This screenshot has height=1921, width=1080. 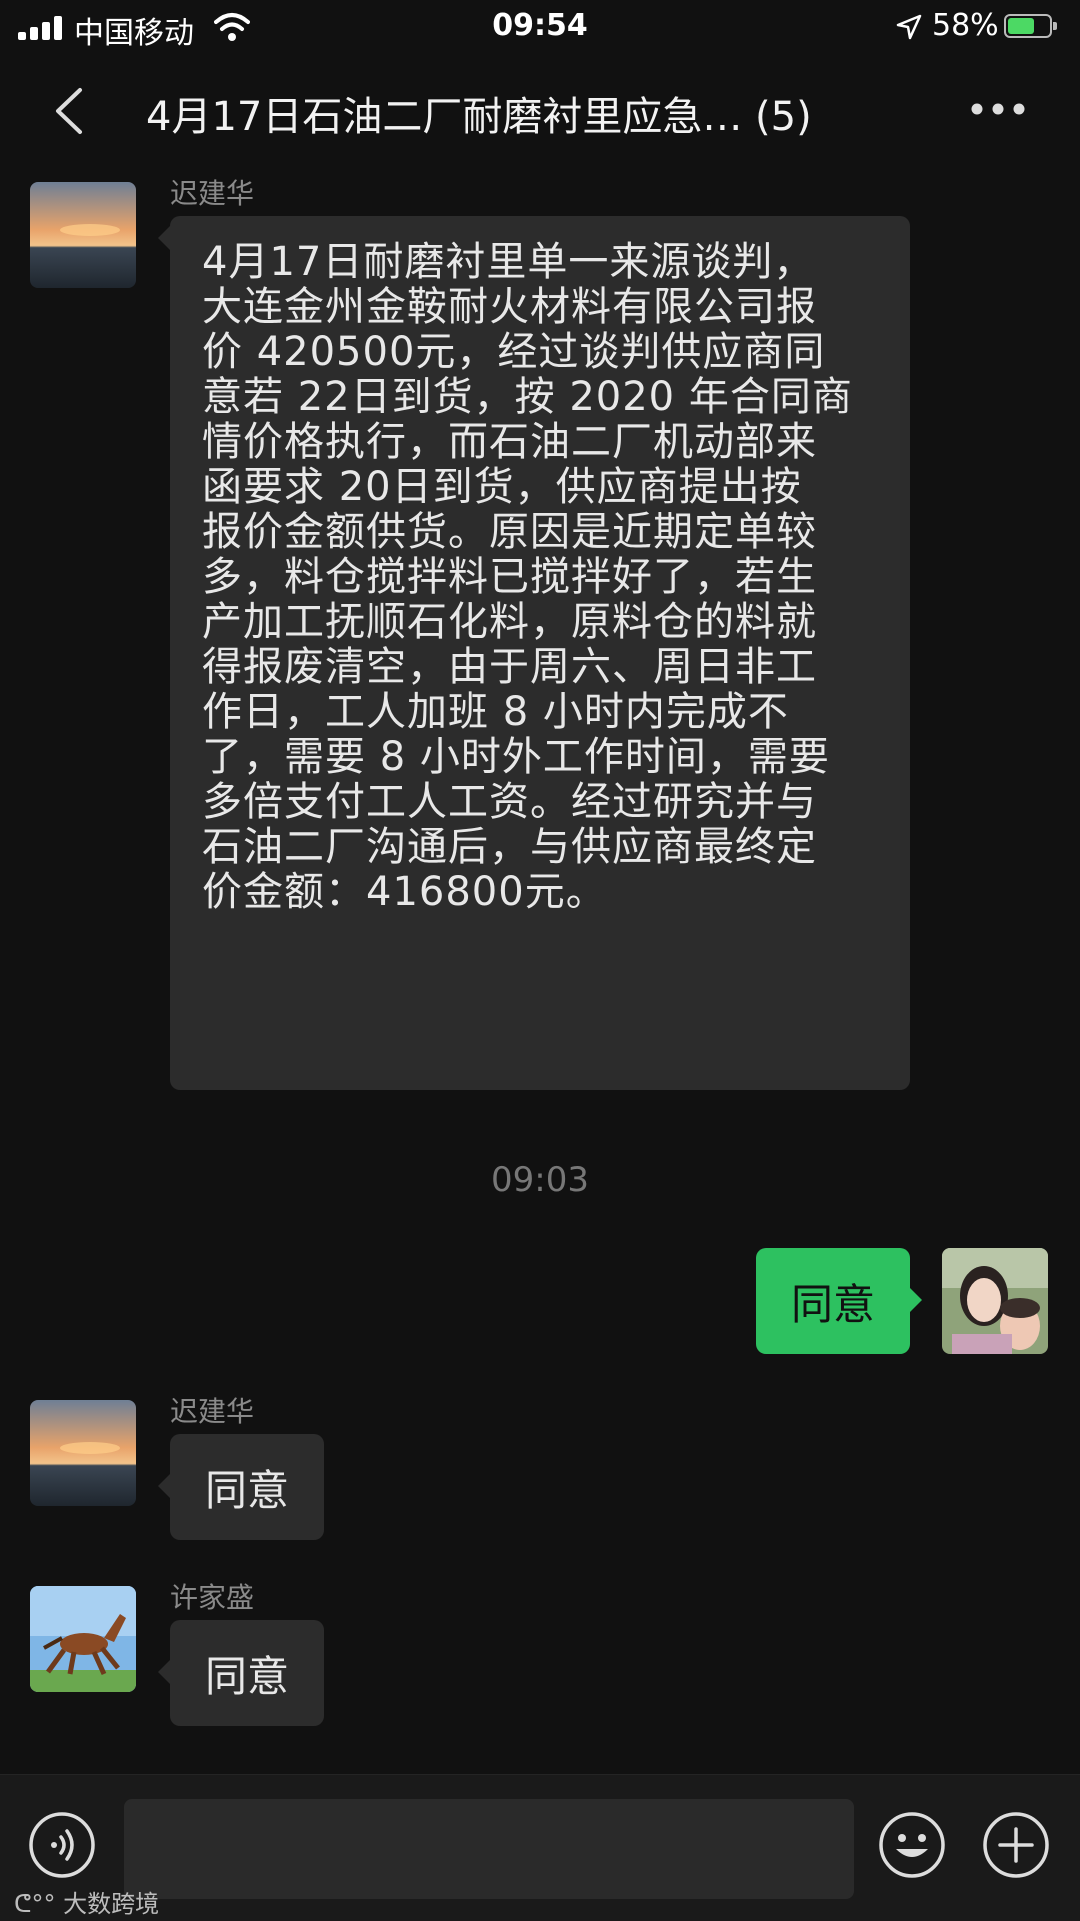 I want to click on watermark: ᕦ°° 大数跨境, so click(x=86, y=1901).